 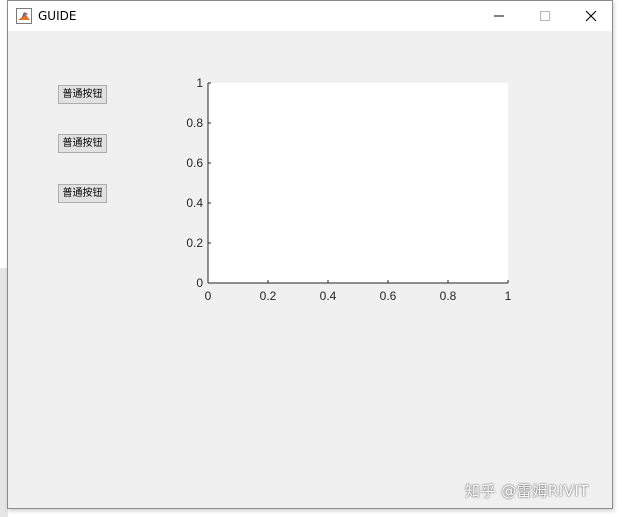 What do you see at coordinates (268, 296) in the screenshot?
I see `x-tick-label: 0.2` at bounding box center [268, 296].